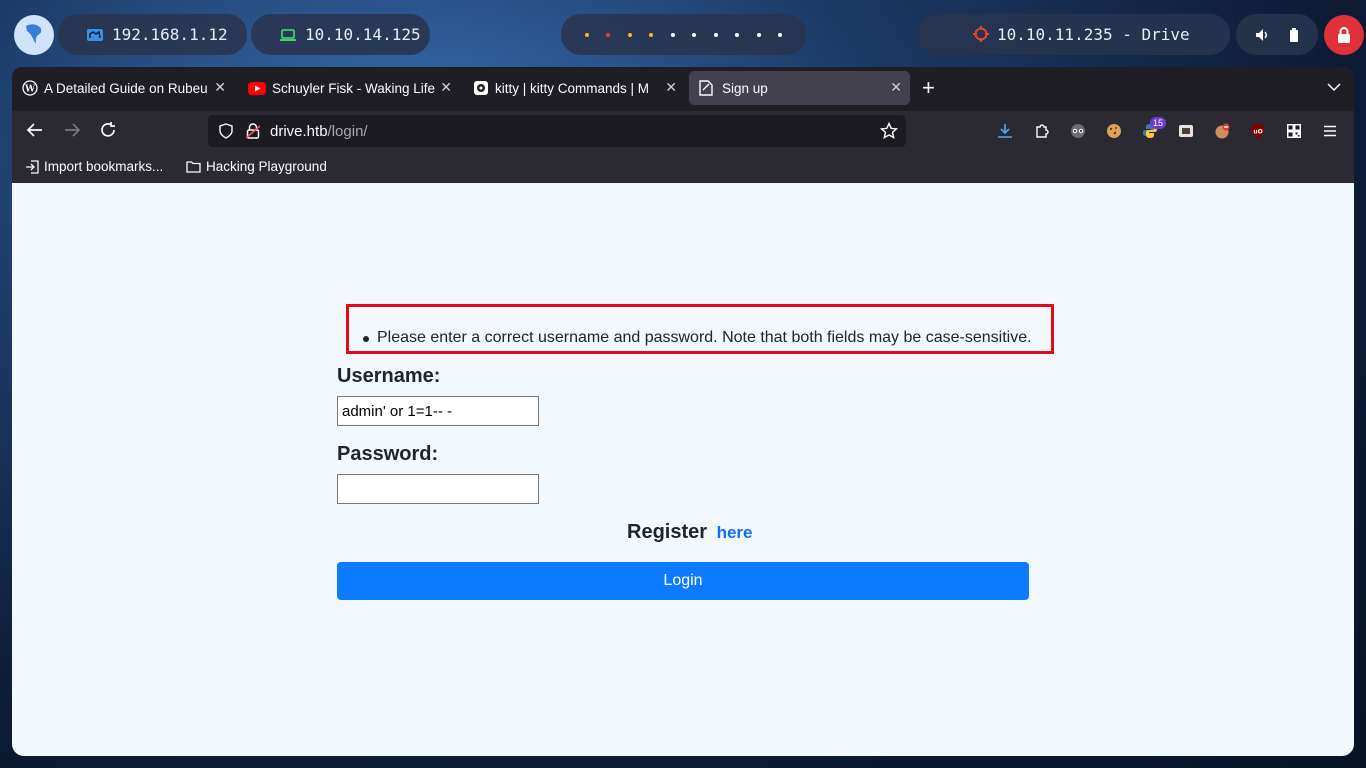 The height and width of the screenshot is (768, 1366). Describe the element at coordinates (1262, 35) in the screenshot. I see `volume-icon` at that location.